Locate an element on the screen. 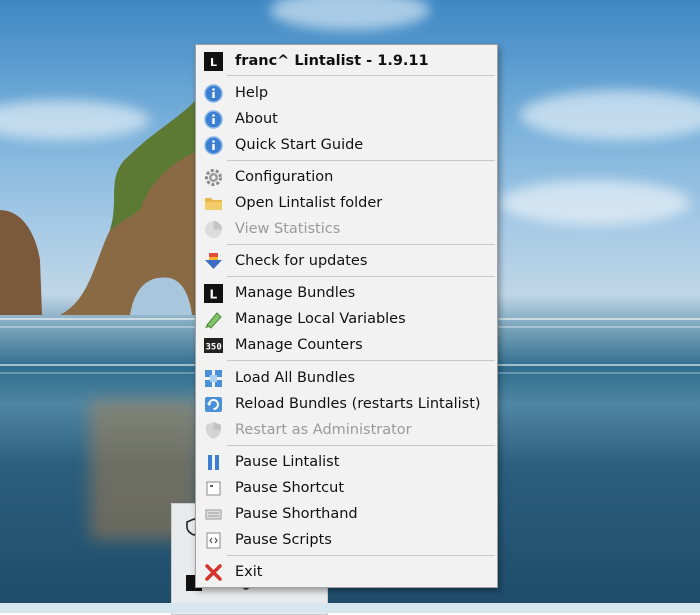  load-bundles-icon is located at coordinates (213, 378).